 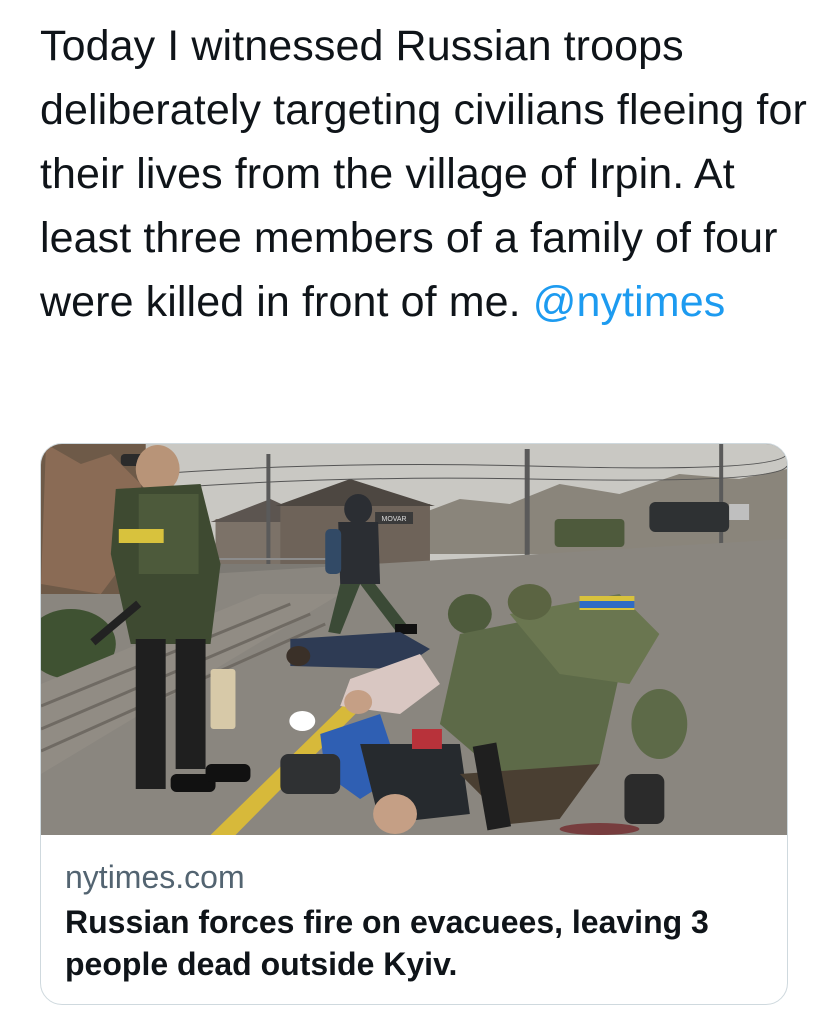 I want to click on shop-sign-text: MOVAR, so click(x=394, y=519).